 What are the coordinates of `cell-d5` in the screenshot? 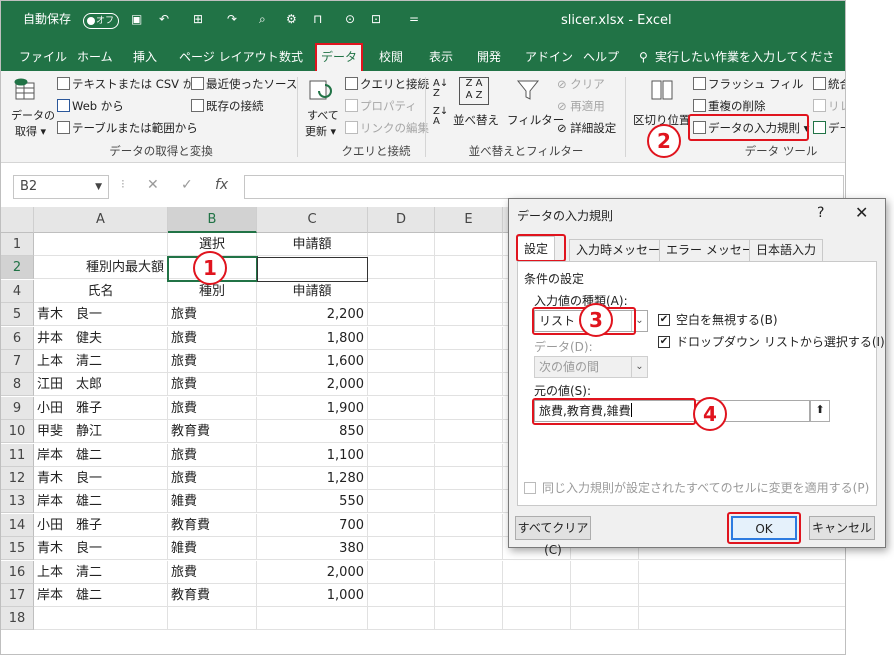 It's located at (401, 315).